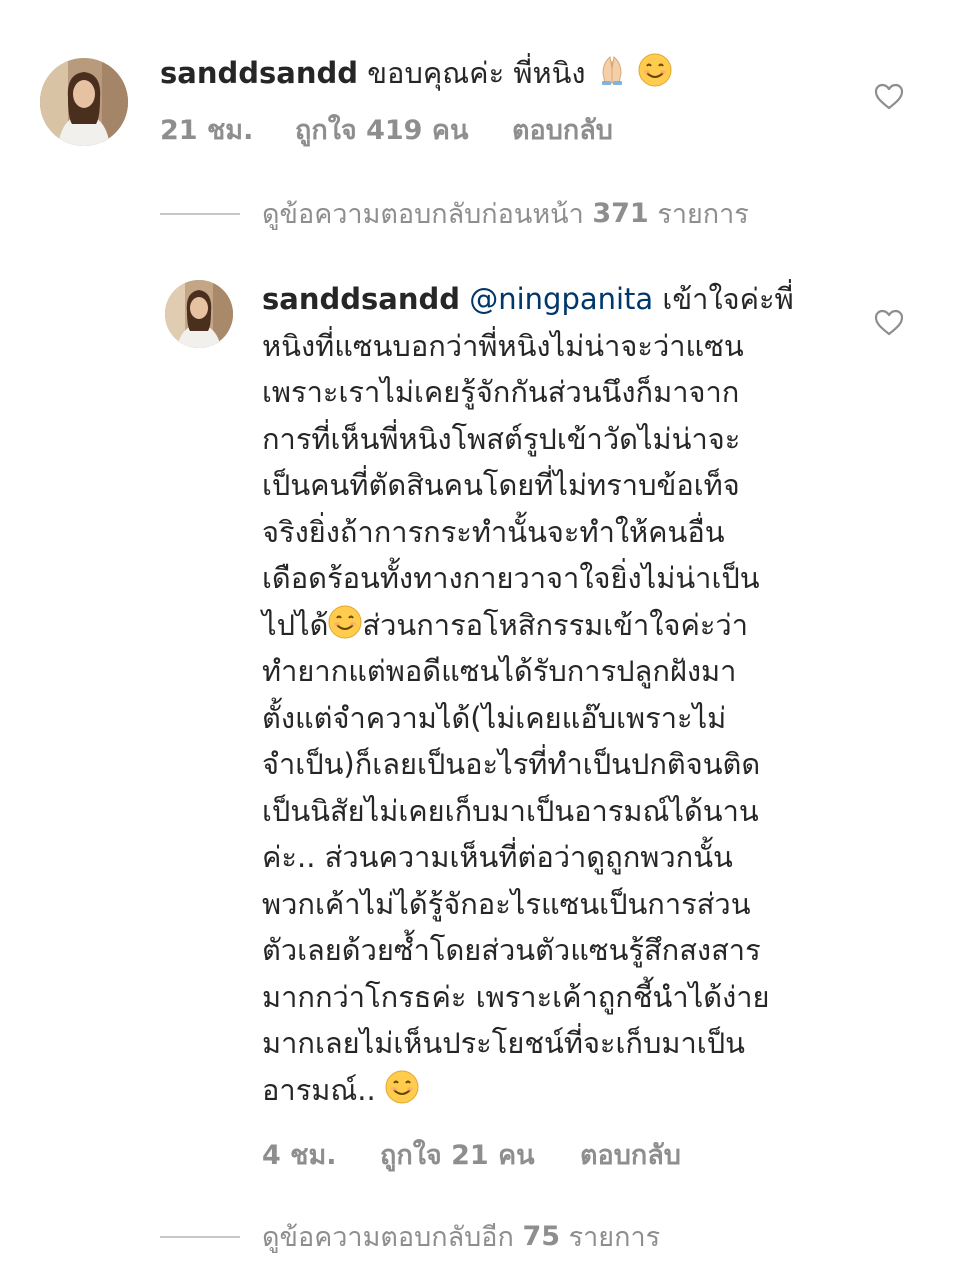 This screenshot has height=1280, width=958. Describe the element at coordinates (511, 578) in the screenshot. I see `comment-line: เดือดร้อนทั้งทางกายวาจาใจยิ่งไม่น่าเป็น` at that location.